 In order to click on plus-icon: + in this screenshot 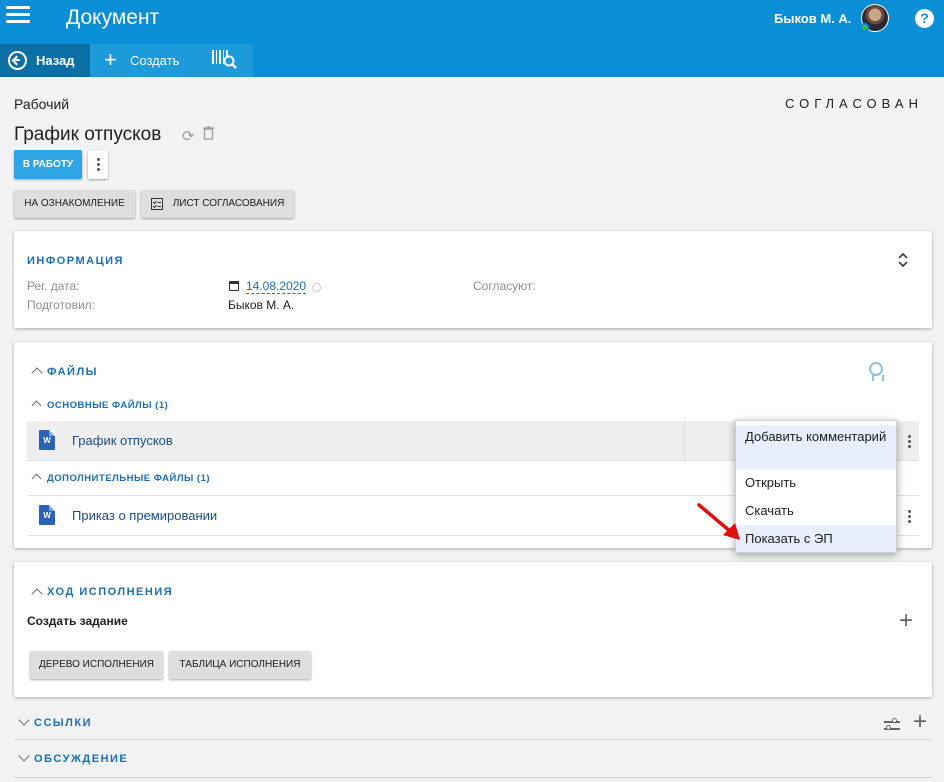, I will do `click(110, 59)`.